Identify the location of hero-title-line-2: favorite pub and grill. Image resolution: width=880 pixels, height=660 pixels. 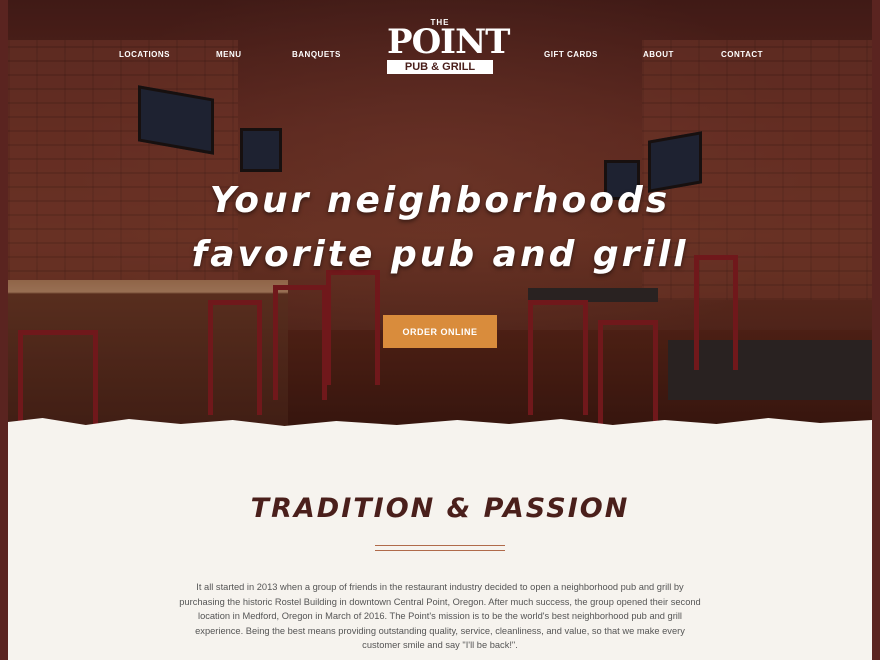
(440, 254).